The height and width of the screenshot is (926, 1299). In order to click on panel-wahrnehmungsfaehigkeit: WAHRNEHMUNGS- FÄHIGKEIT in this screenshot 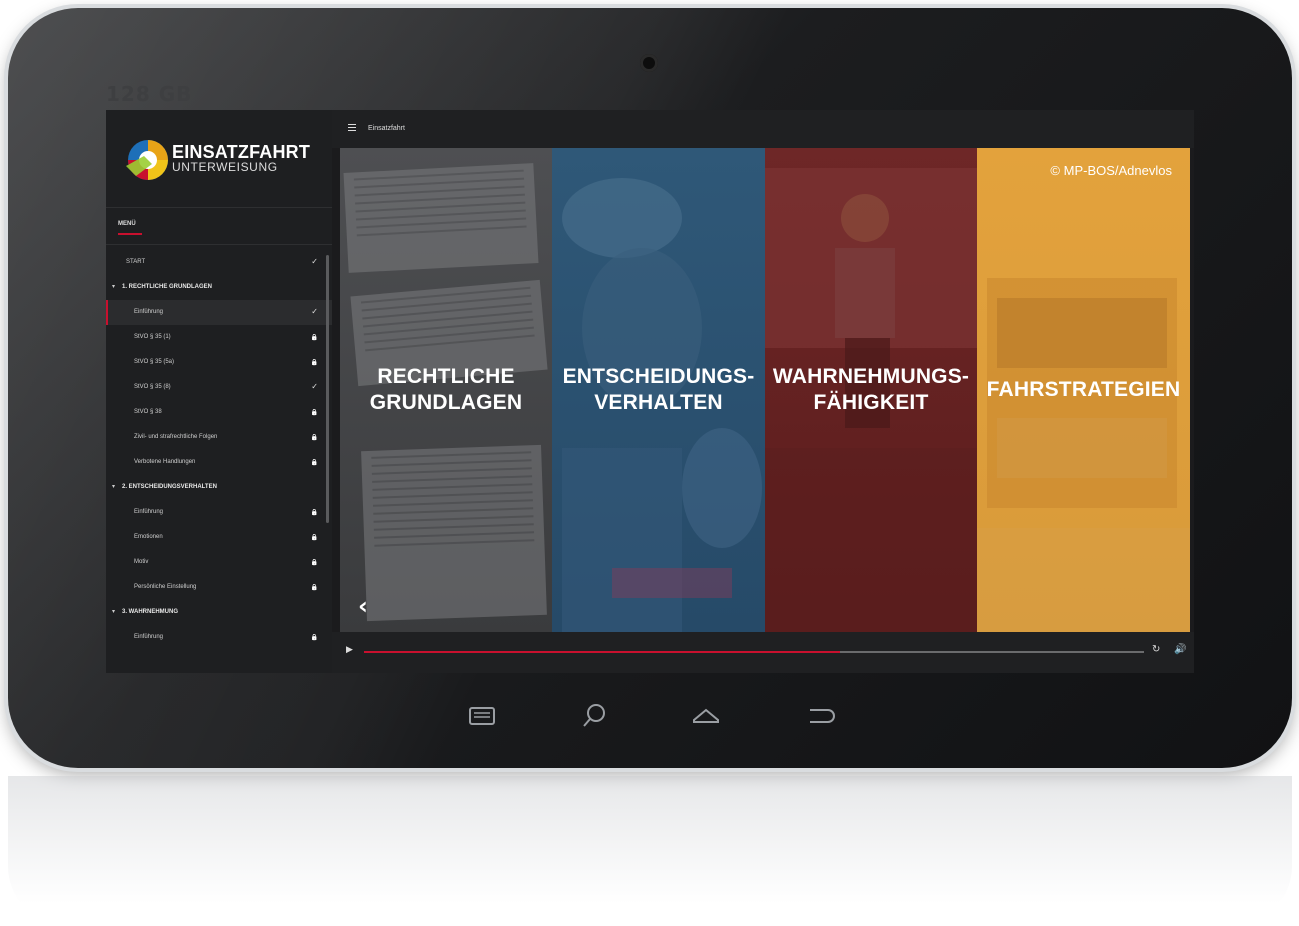, I will do `click(871, 390)`.